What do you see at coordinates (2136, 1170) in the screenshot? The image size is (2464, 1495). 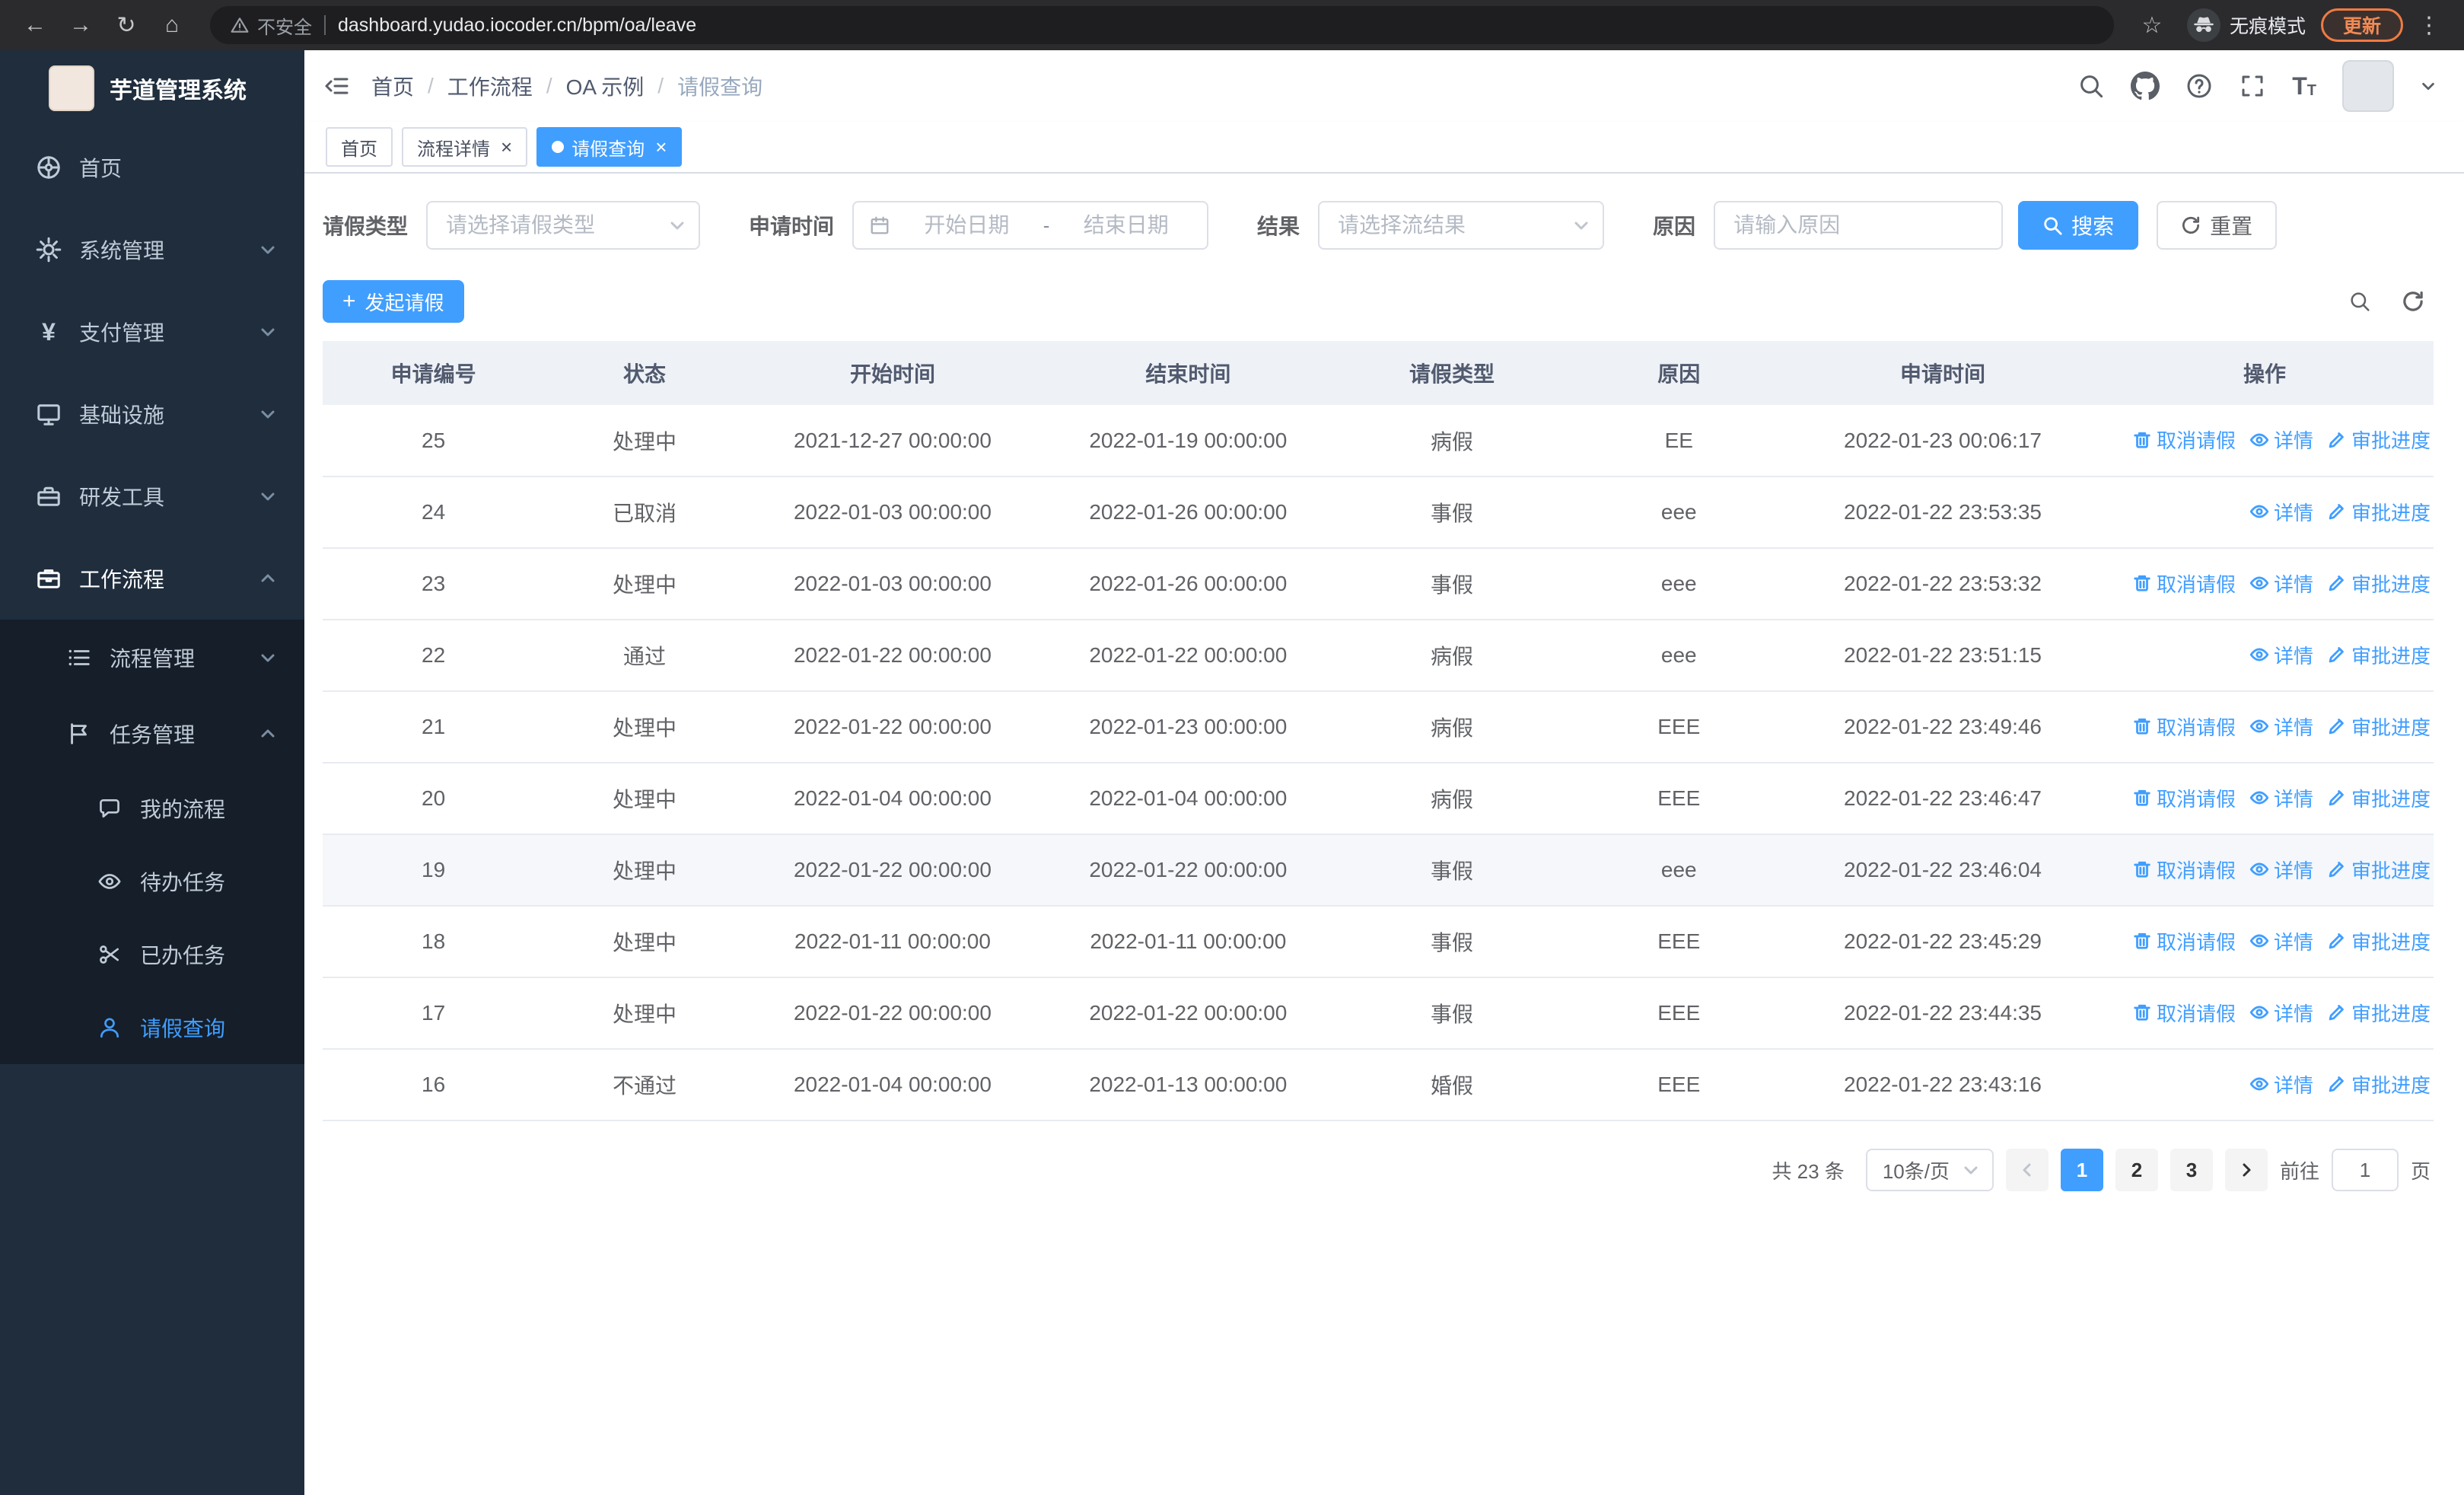 I see `page-button-2: 2` at bounding box center [2136, 1170].